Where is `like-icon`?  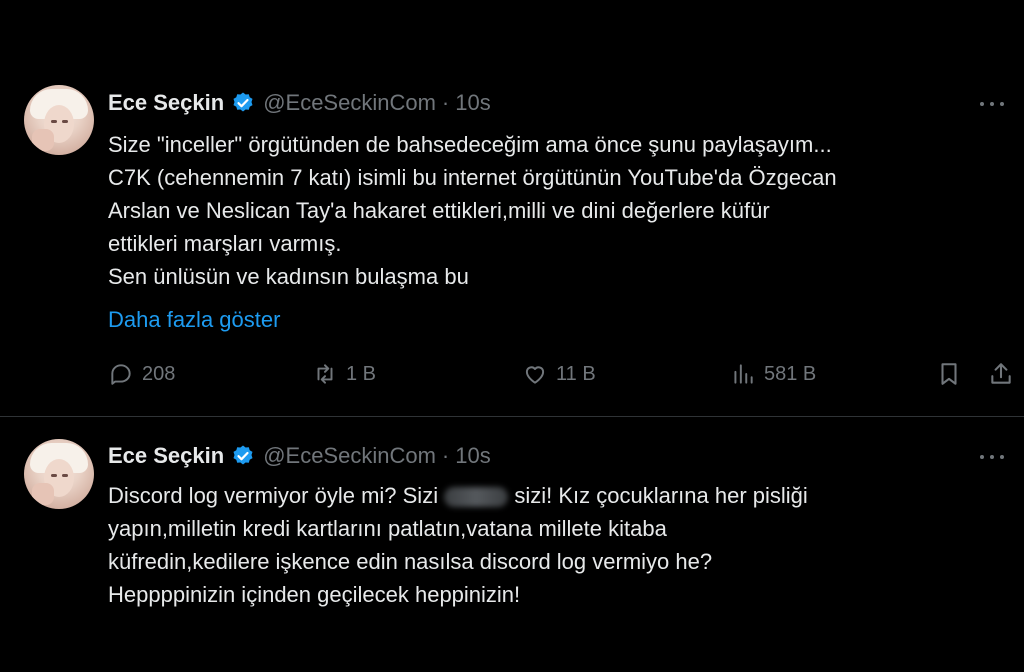
like-icon is located at coordinates (535, 375).